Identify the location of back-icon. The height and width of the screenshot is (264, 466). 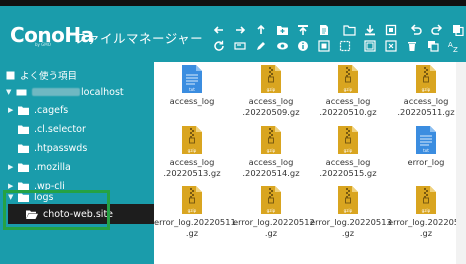
(219, 30).